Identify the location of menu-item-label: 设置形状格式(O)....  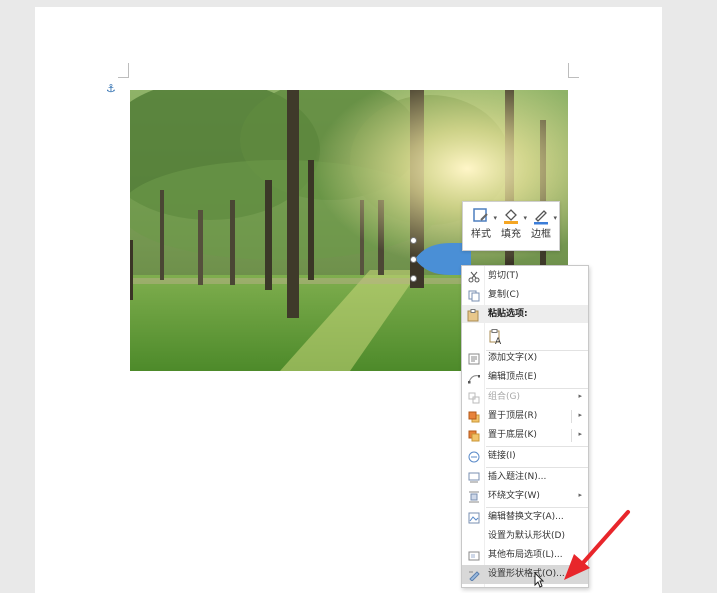
(526, 574).